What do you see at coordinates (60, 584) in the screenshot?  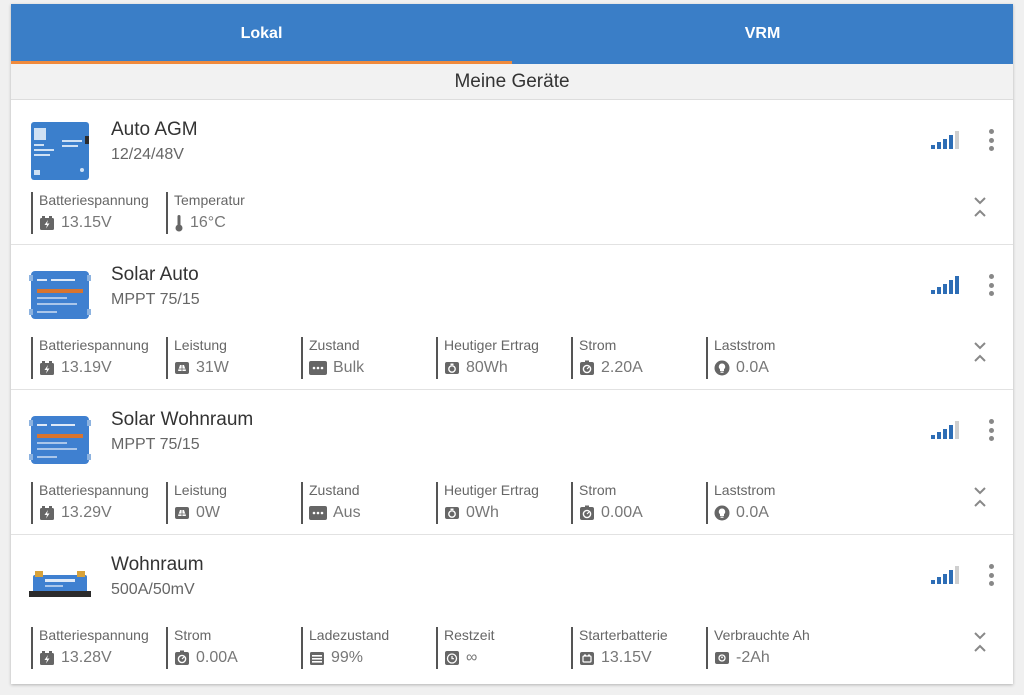 I see `battery-monitor-icon` at bounding box center [60, 584].